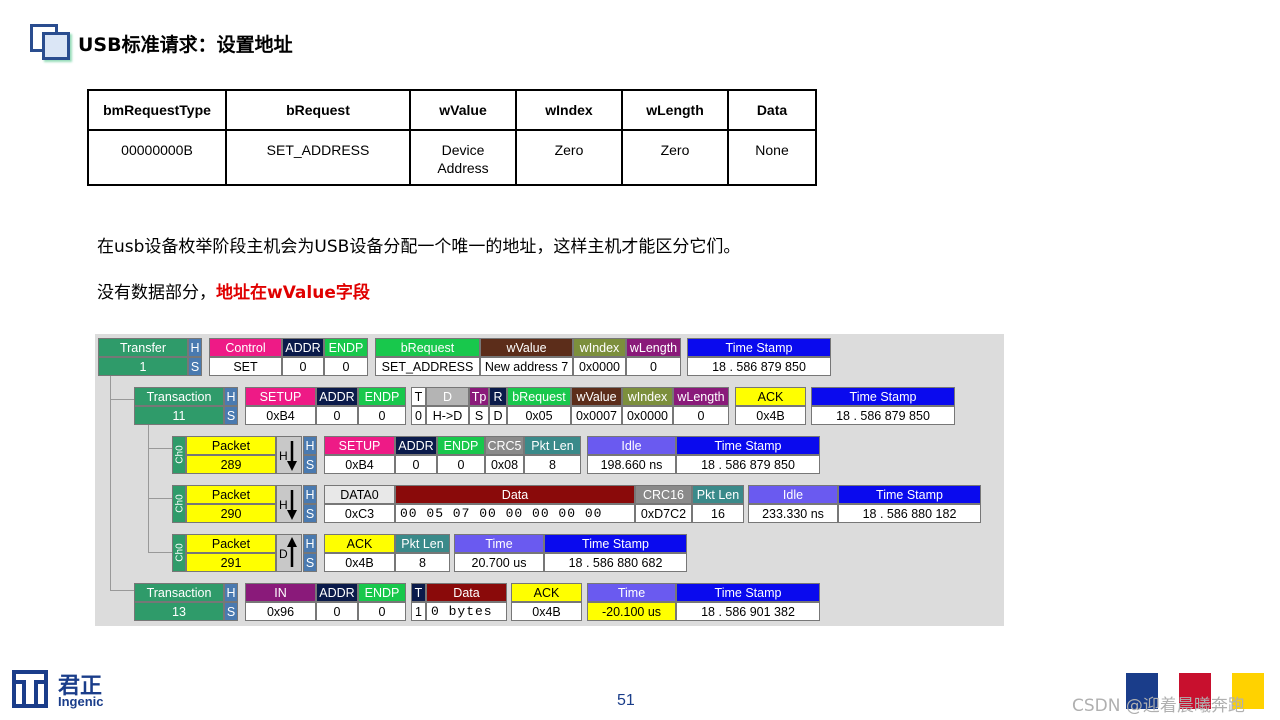 The image size is (1280, 720). What do you see at coordinates (701, 415) in the screenshot?
I see `wlength-value: 0` at bounding box center [701, 415].